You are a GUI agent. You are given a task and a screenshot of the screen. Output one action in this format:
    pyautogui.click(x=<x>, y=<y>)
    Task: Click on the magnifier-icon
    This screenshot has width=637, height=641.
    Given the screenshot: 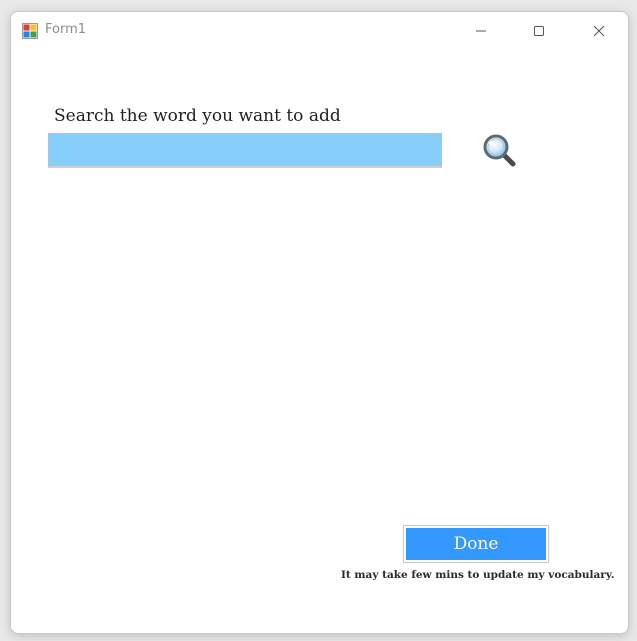 What is the action you would take?
    pyautogui.click(x=501, y=154)
    